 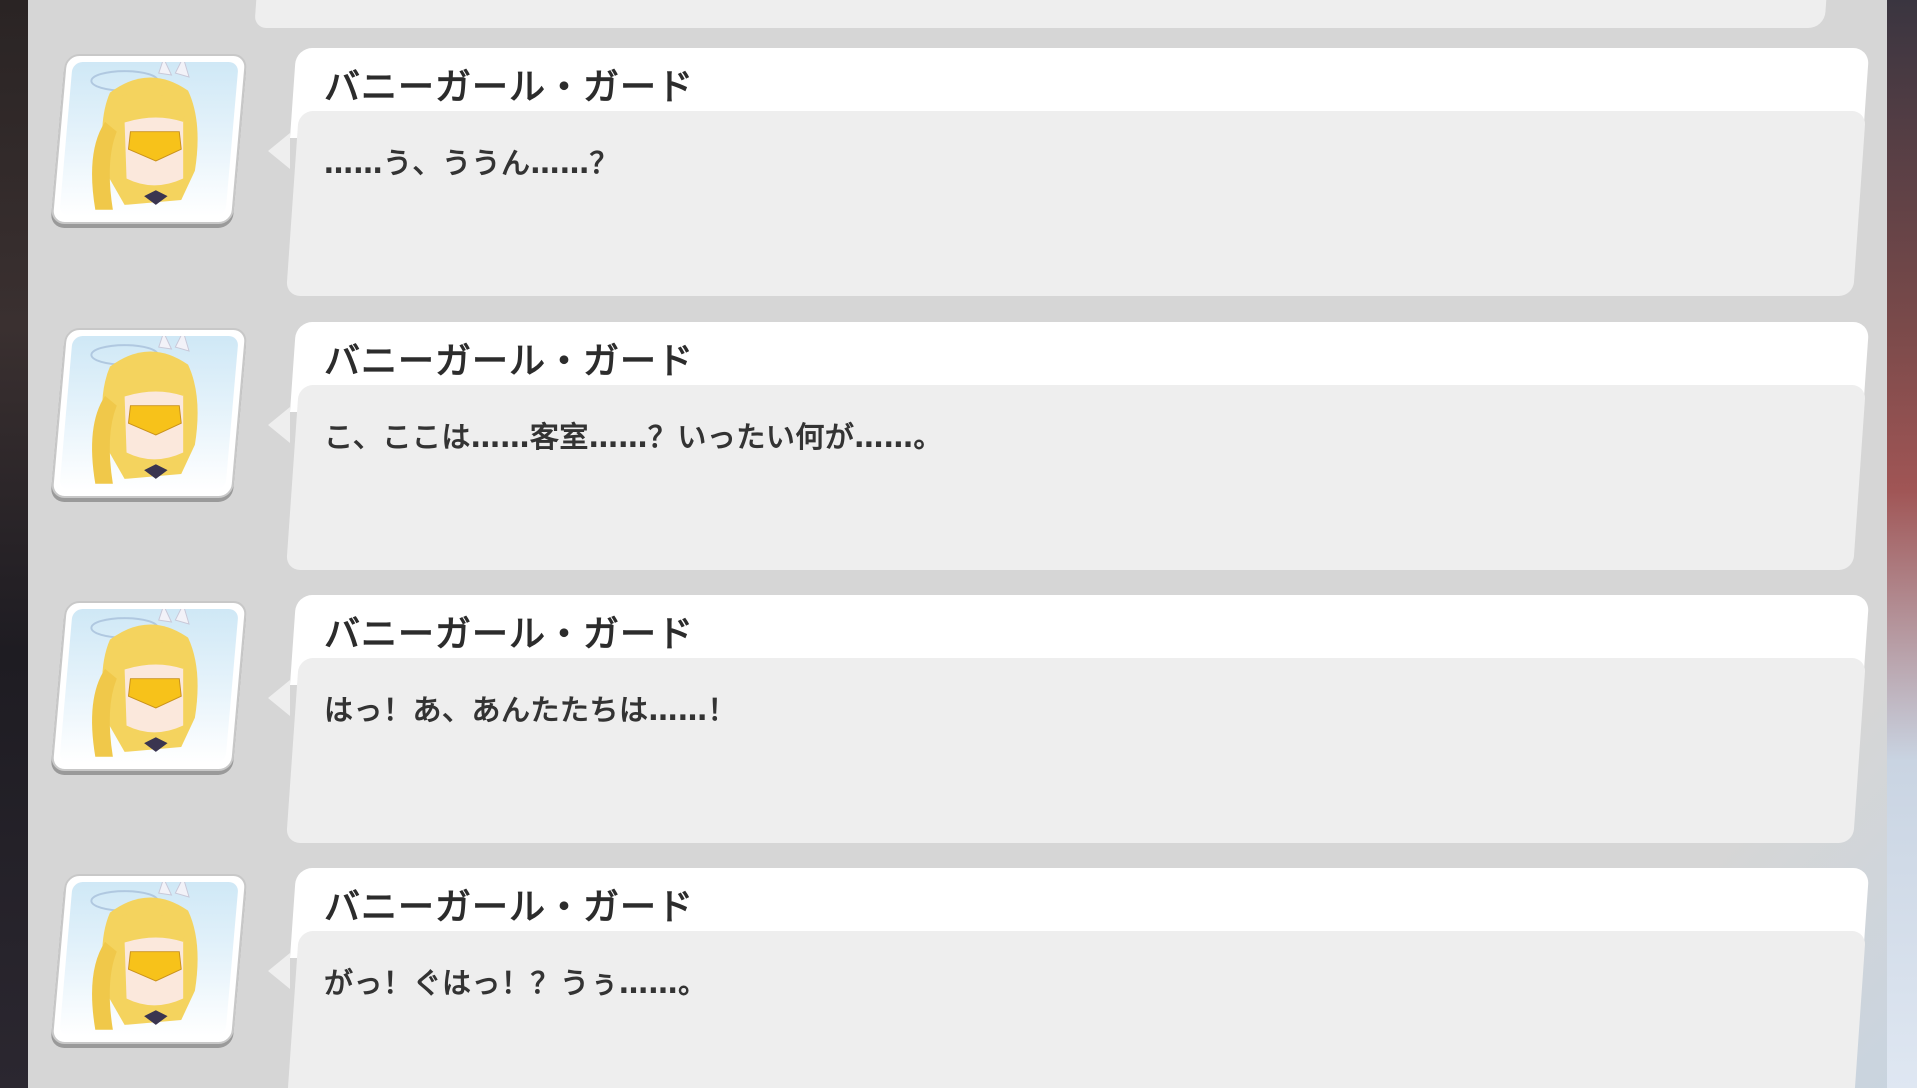 I want to click on dialogue-text: ……う、ううん……？, so click(x=472, y=163).